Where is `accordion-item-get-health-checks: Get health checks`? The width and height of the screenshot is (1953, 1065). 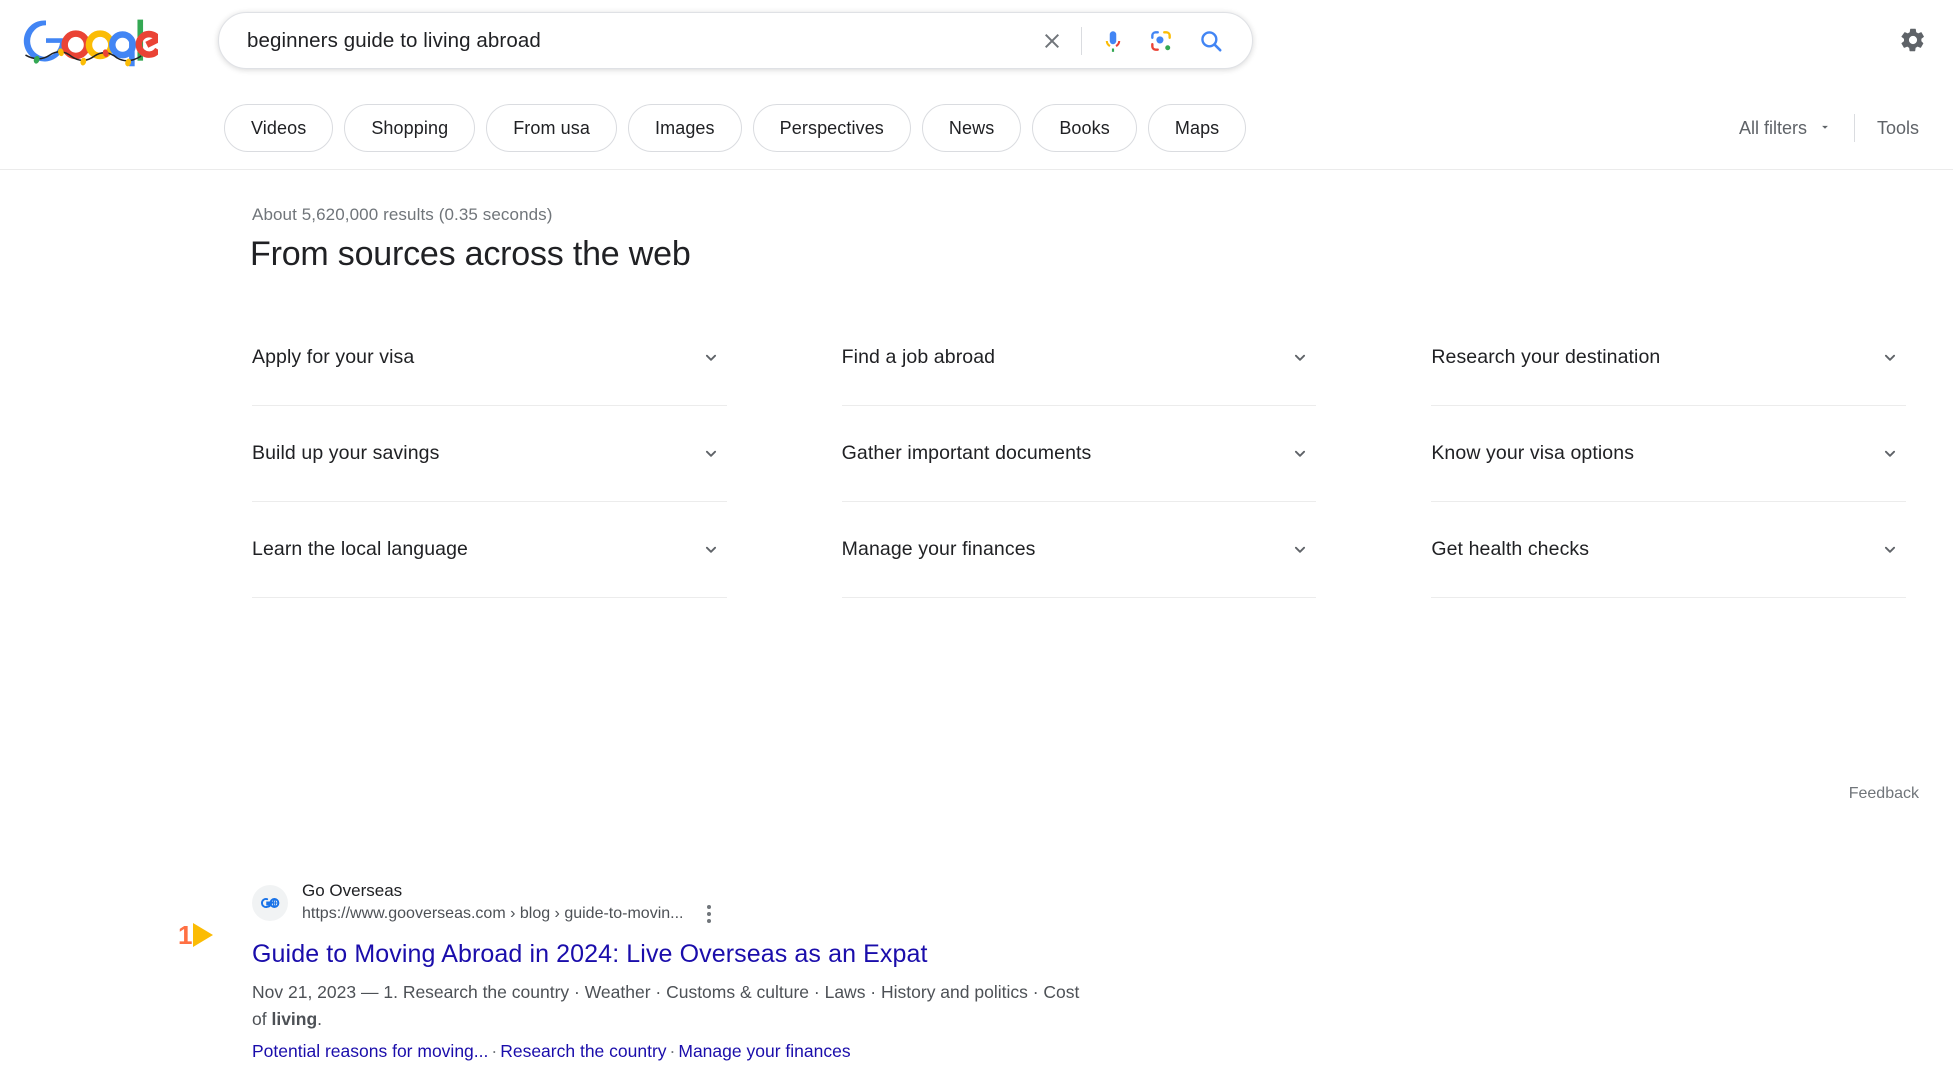
accordion-item-get-health-checks: Get health checks is located at coordinates (1668, 550).